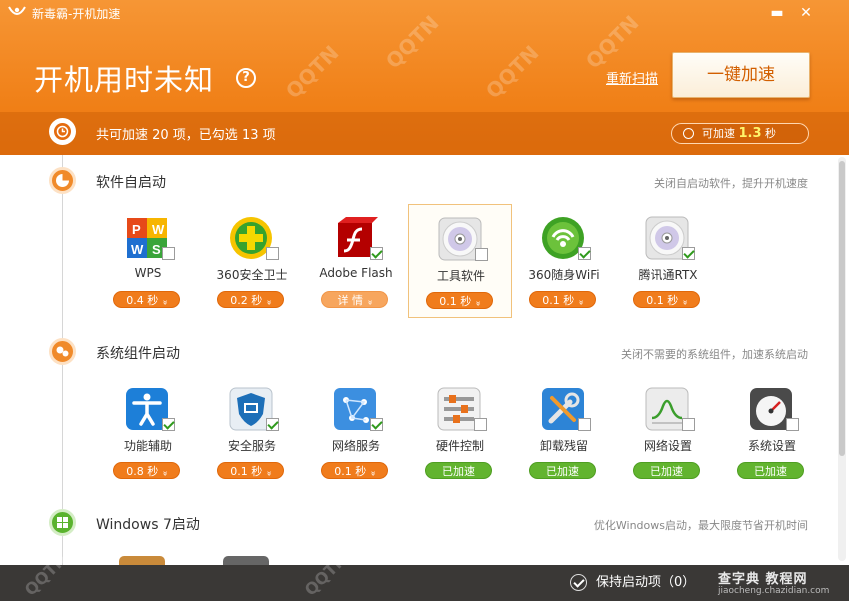  I want to click on item-label: Adobe Flash, so click(356, 273).